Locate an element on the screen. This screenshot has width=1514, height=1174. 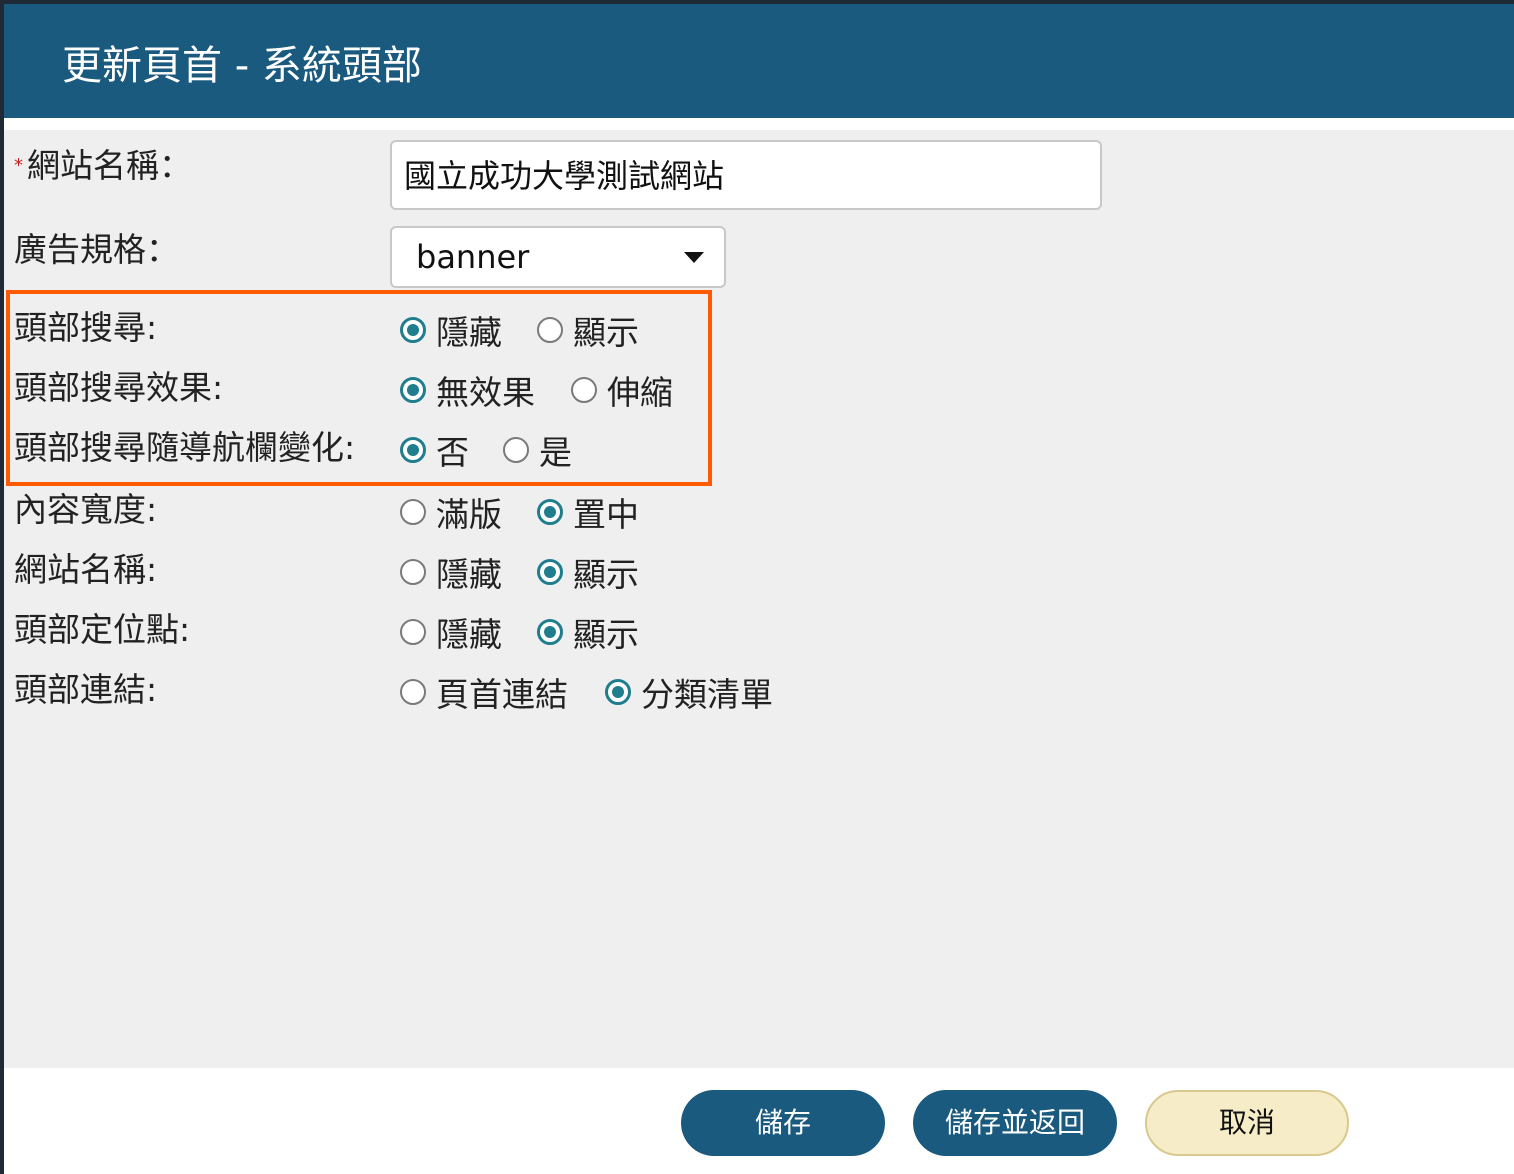
option-label: 頁首連結 is located at coordinates (502, 694).